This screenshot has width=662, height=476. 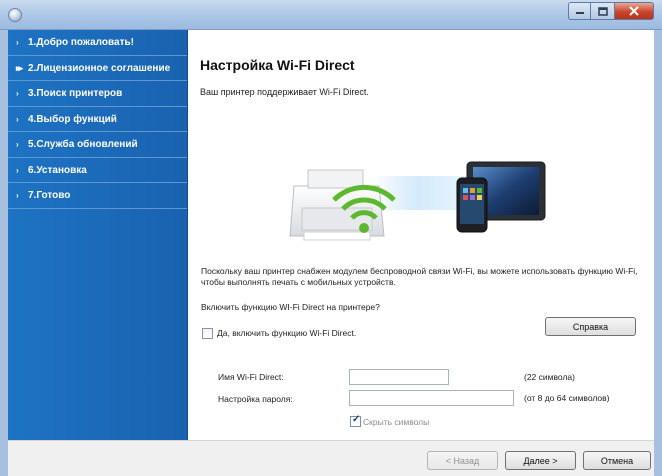 What do you see at coordinates (331, 458) in the screenshot?
I see `wizard-footer: < Назад Далее > Отмена` at bounding box center [331, 458].